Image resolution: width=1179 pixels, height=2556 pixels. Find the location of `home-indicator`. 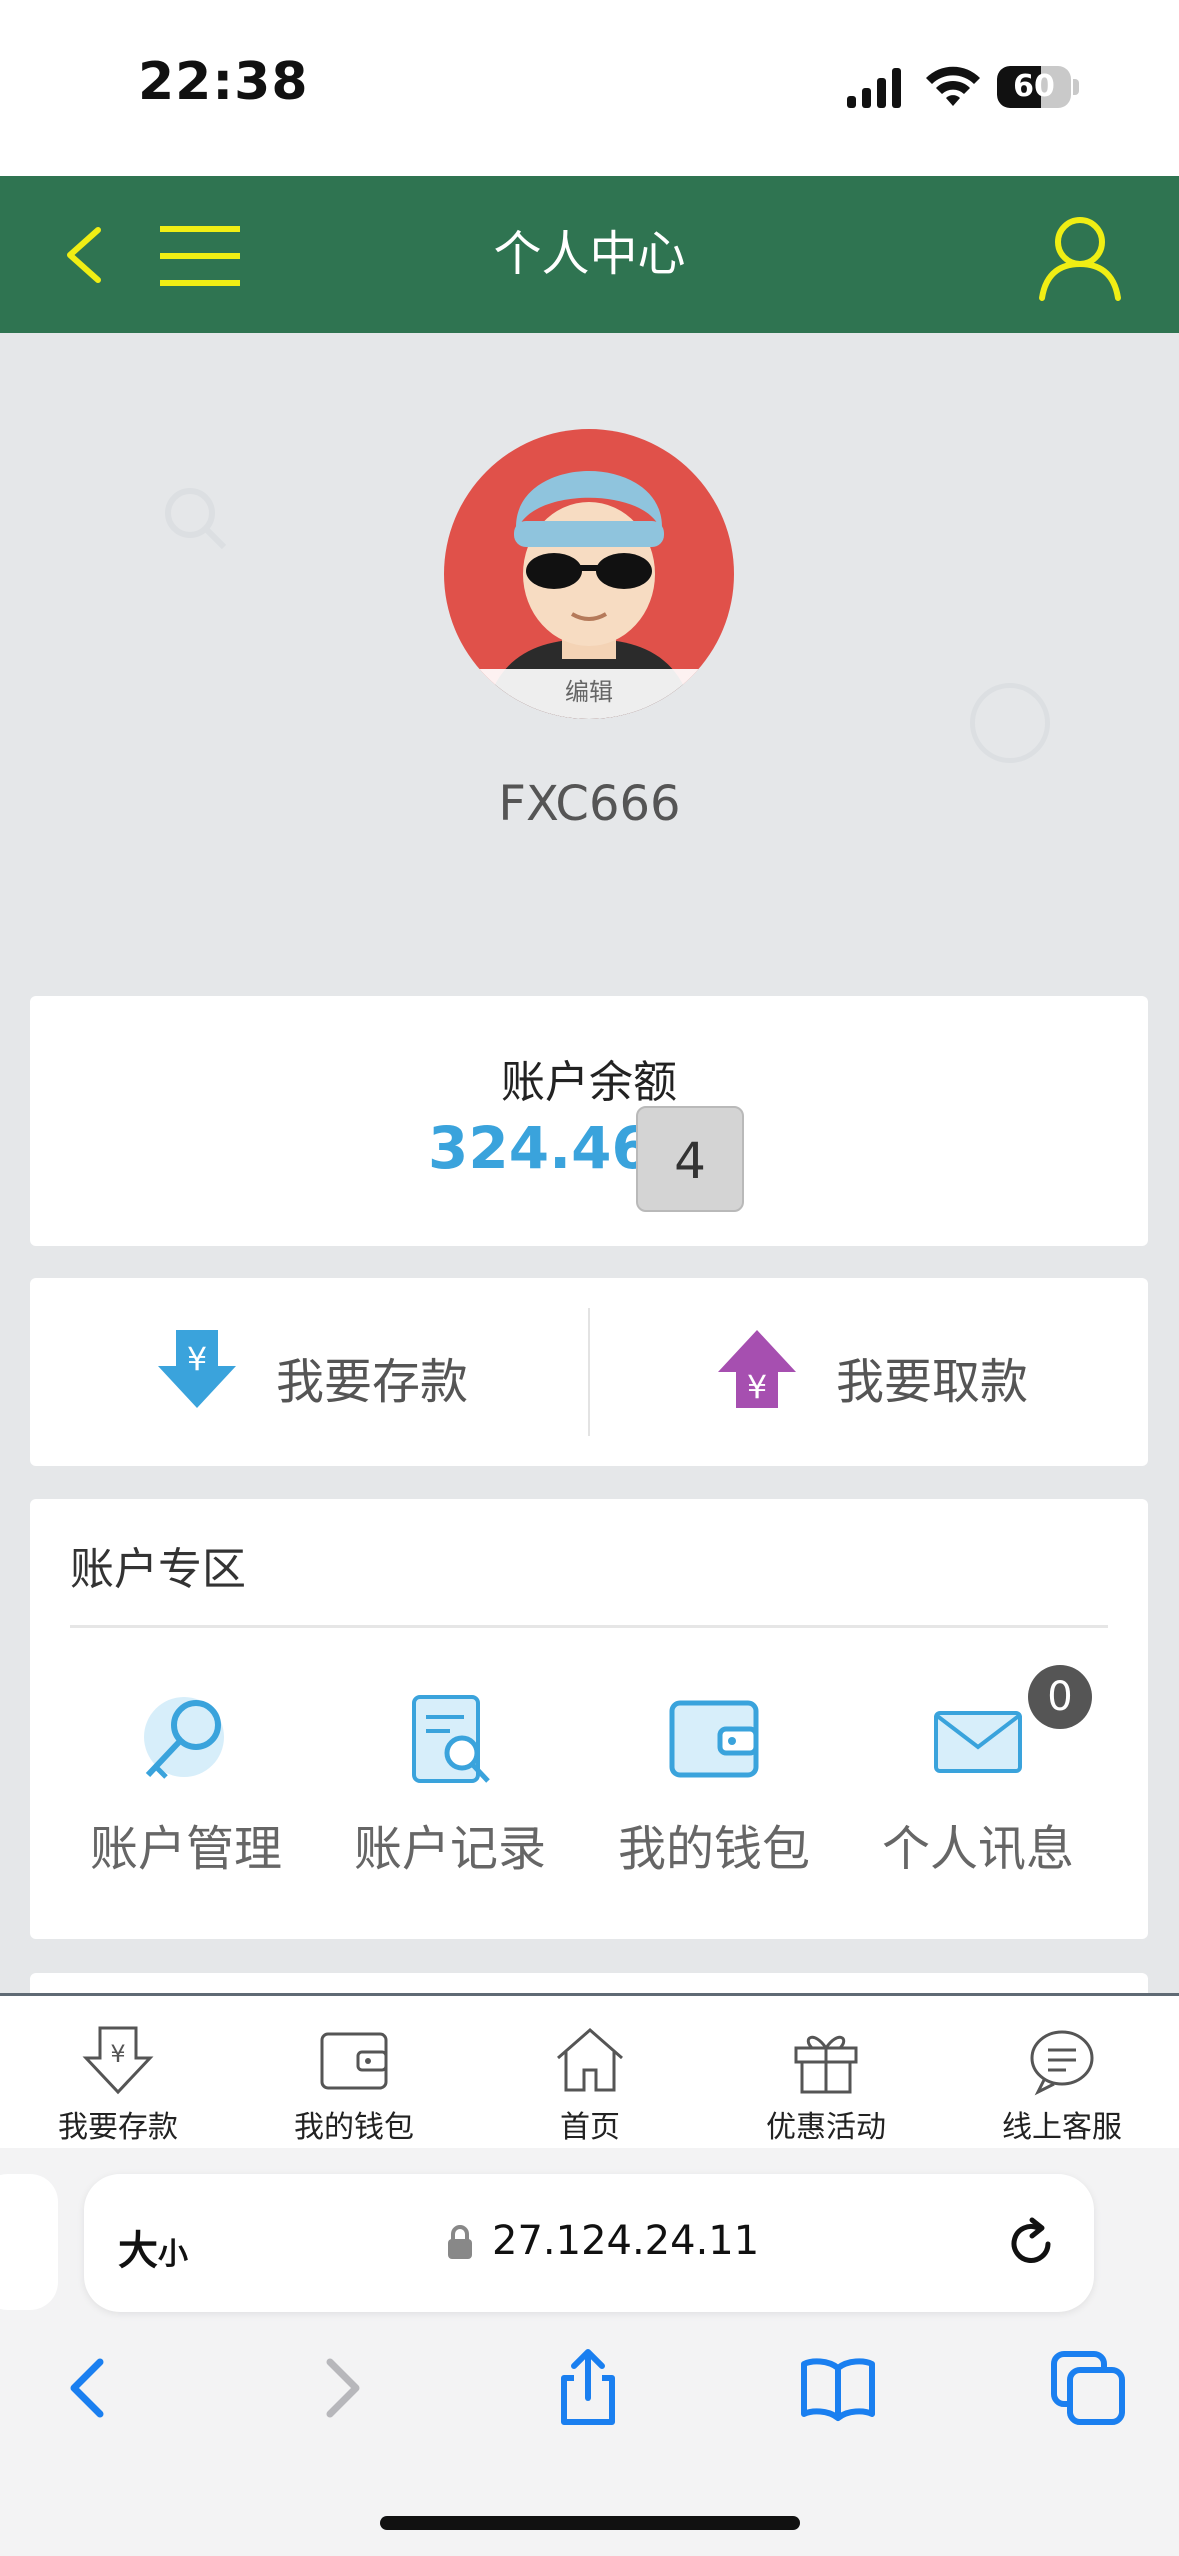

home-indicator is located at coordinates (590, 2523).